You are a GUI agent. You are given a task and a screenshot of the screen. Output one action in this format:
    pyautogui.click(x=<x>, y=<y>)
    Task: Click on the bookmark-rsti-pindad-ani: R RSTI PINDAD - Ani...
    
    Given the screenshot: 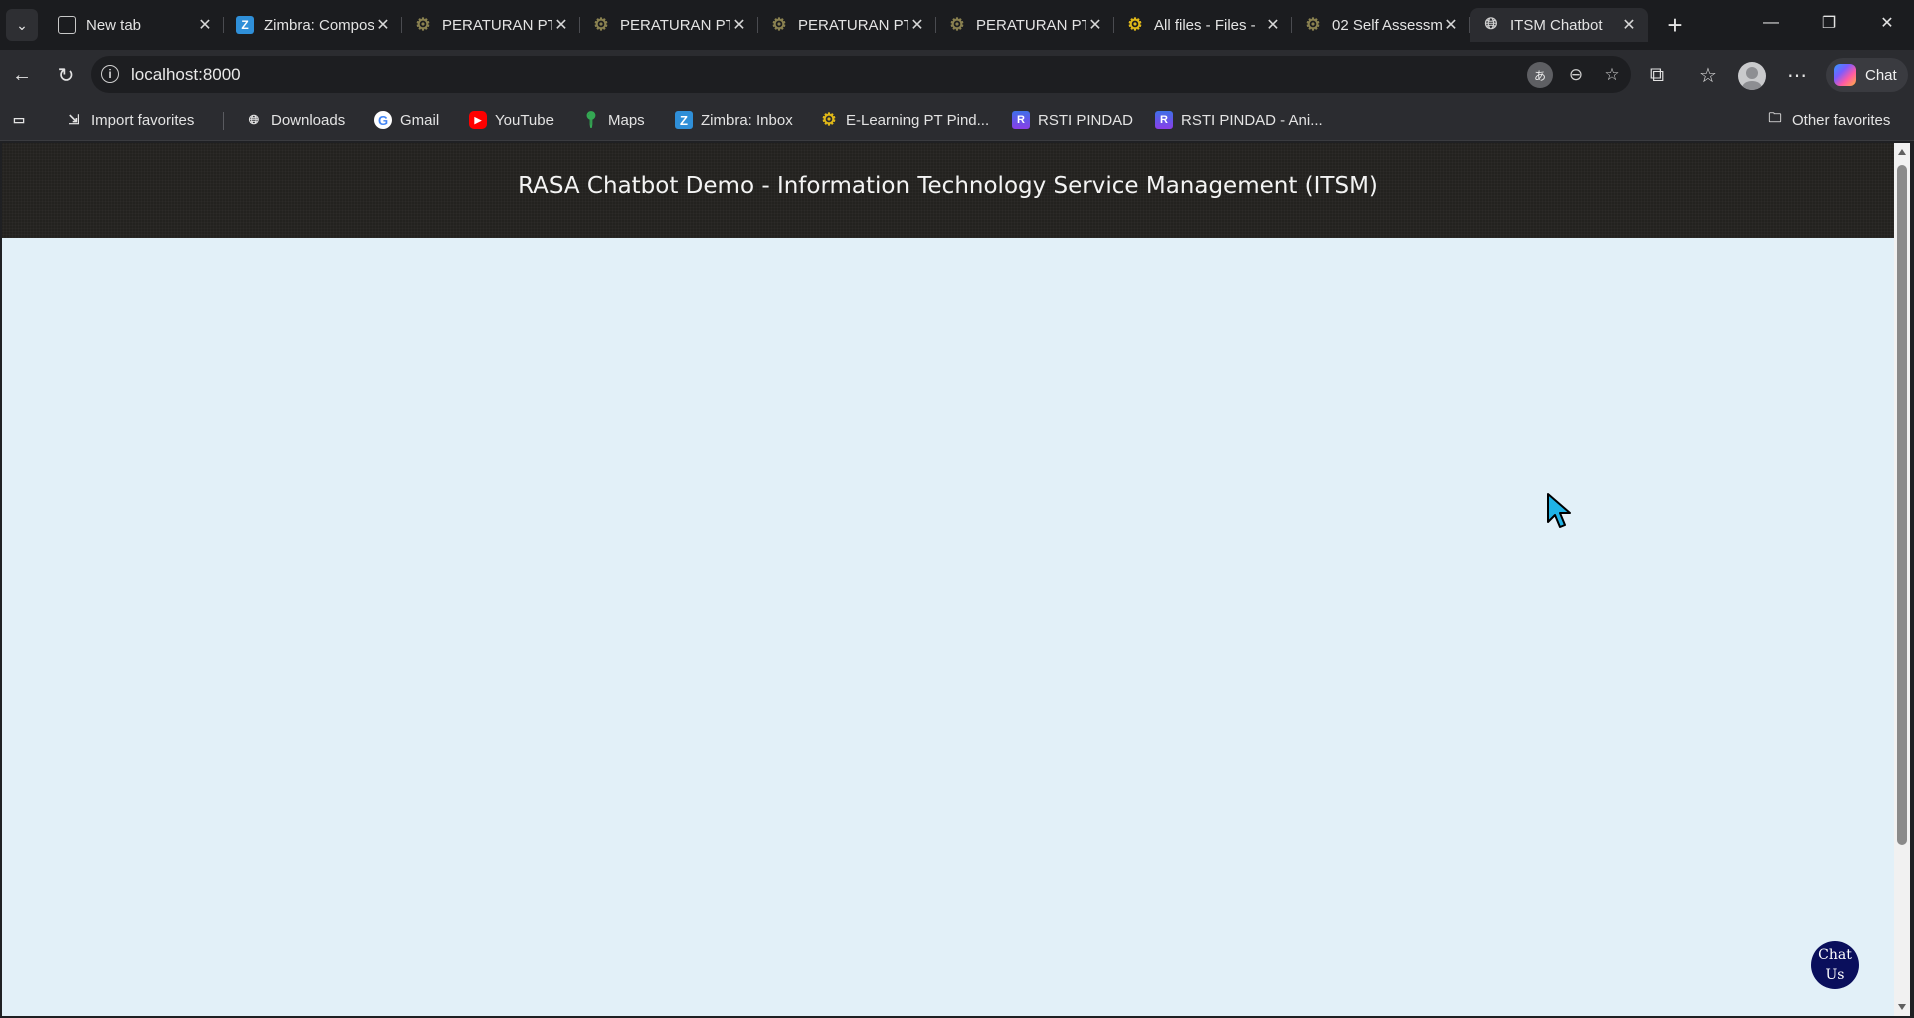 What is the action you would take?
    pyautogui.click(x=1239, y=120)
    